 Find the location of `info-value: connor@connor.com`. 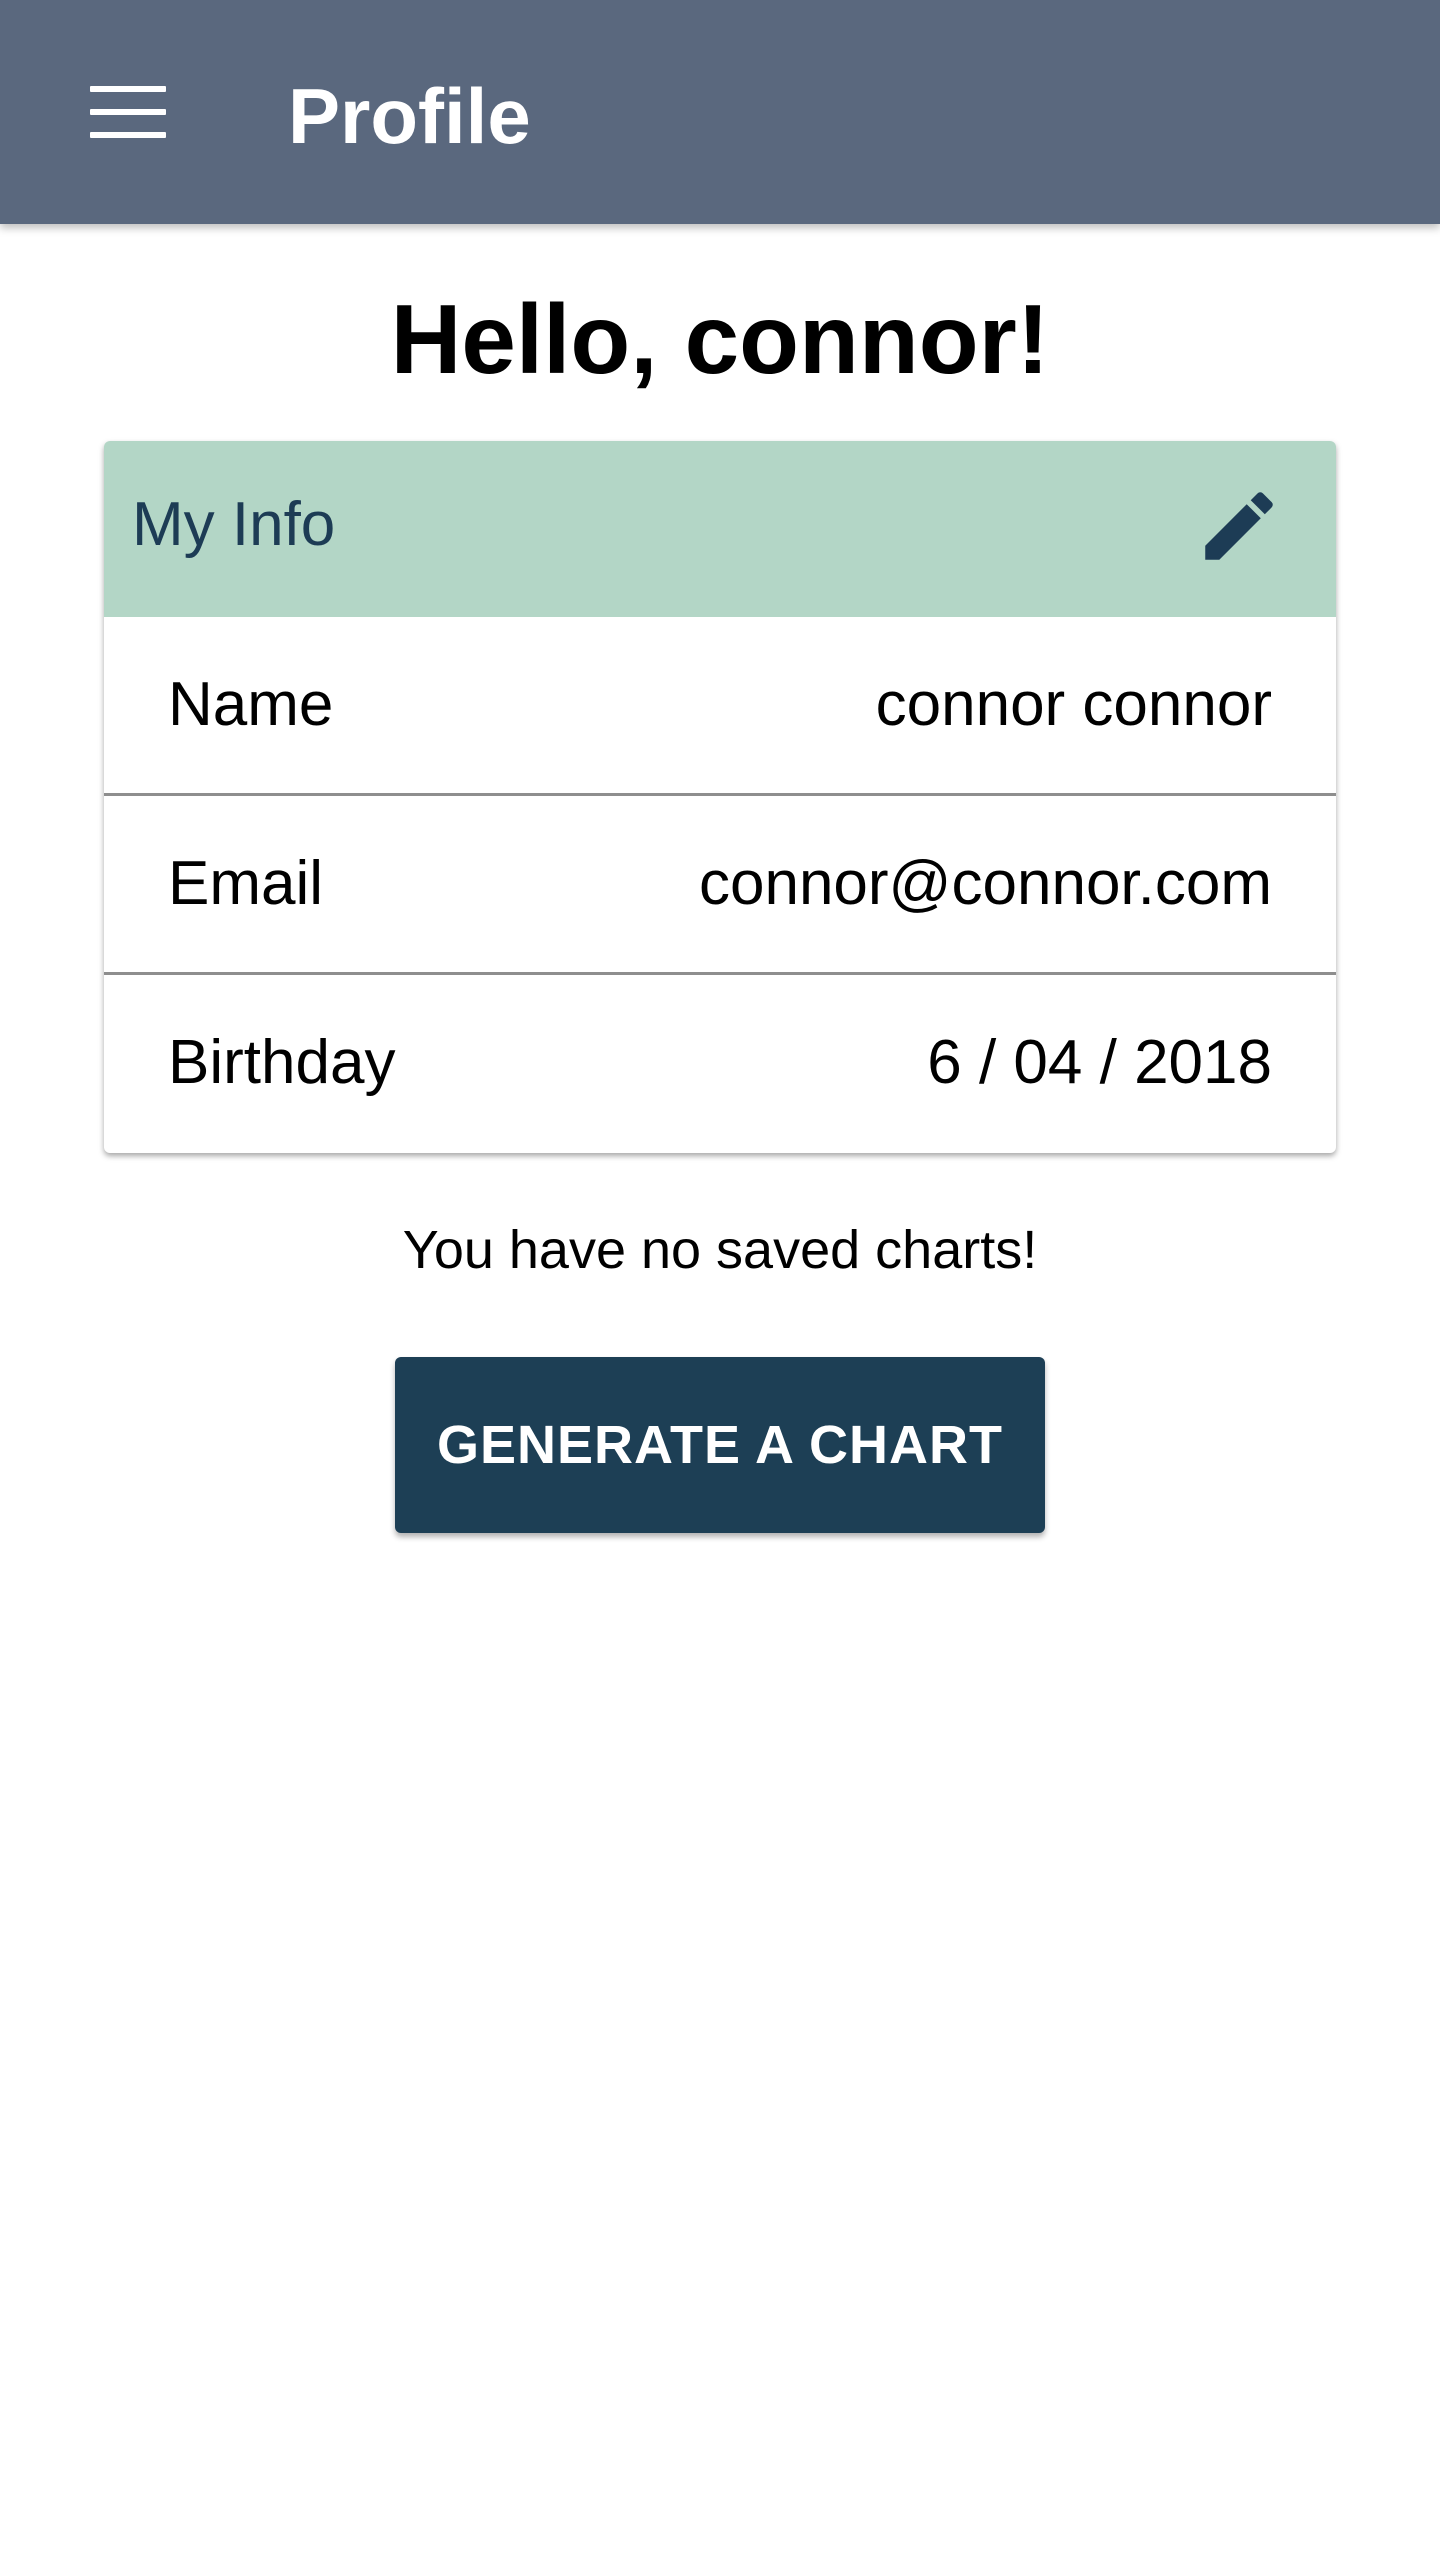

info-value: connor@connor.com is located at coordinates (985, 883).